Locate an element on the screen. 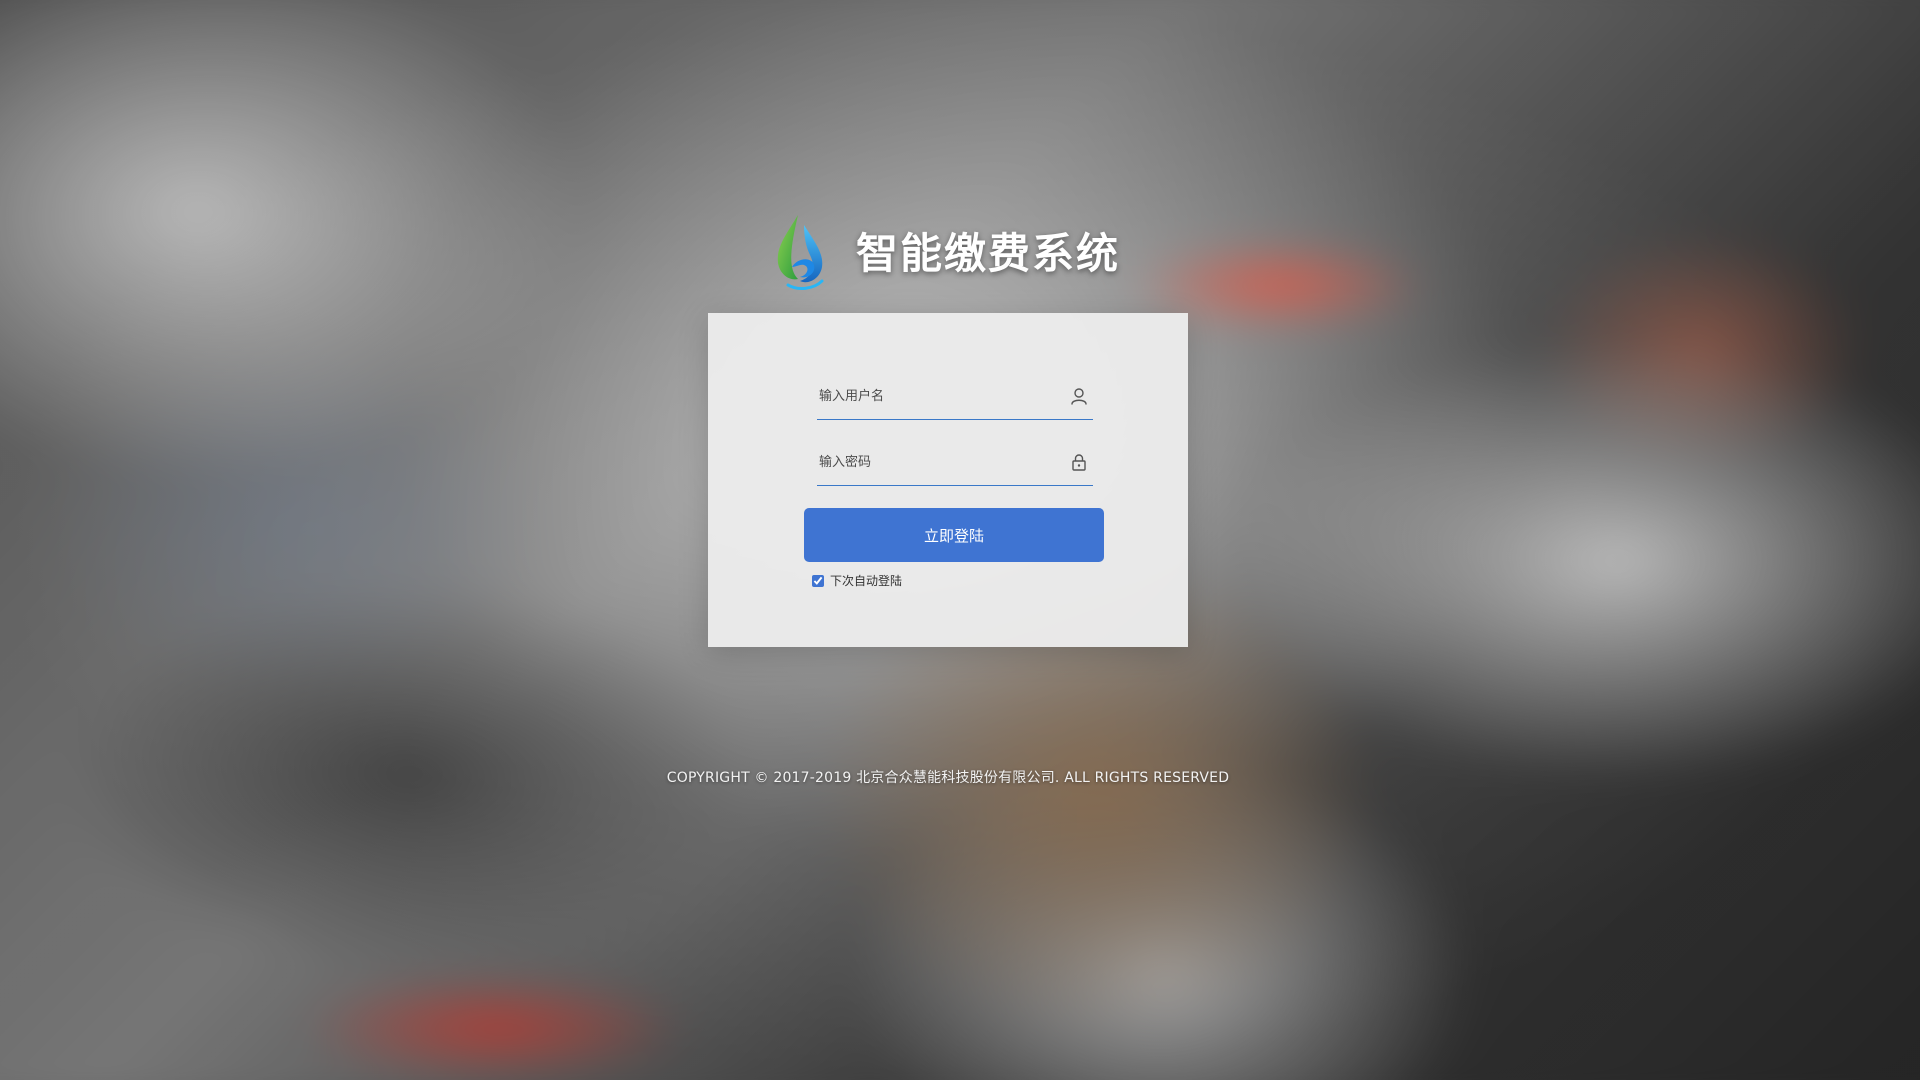  water-drop-logo-icon is located at coordinates (800, 252).